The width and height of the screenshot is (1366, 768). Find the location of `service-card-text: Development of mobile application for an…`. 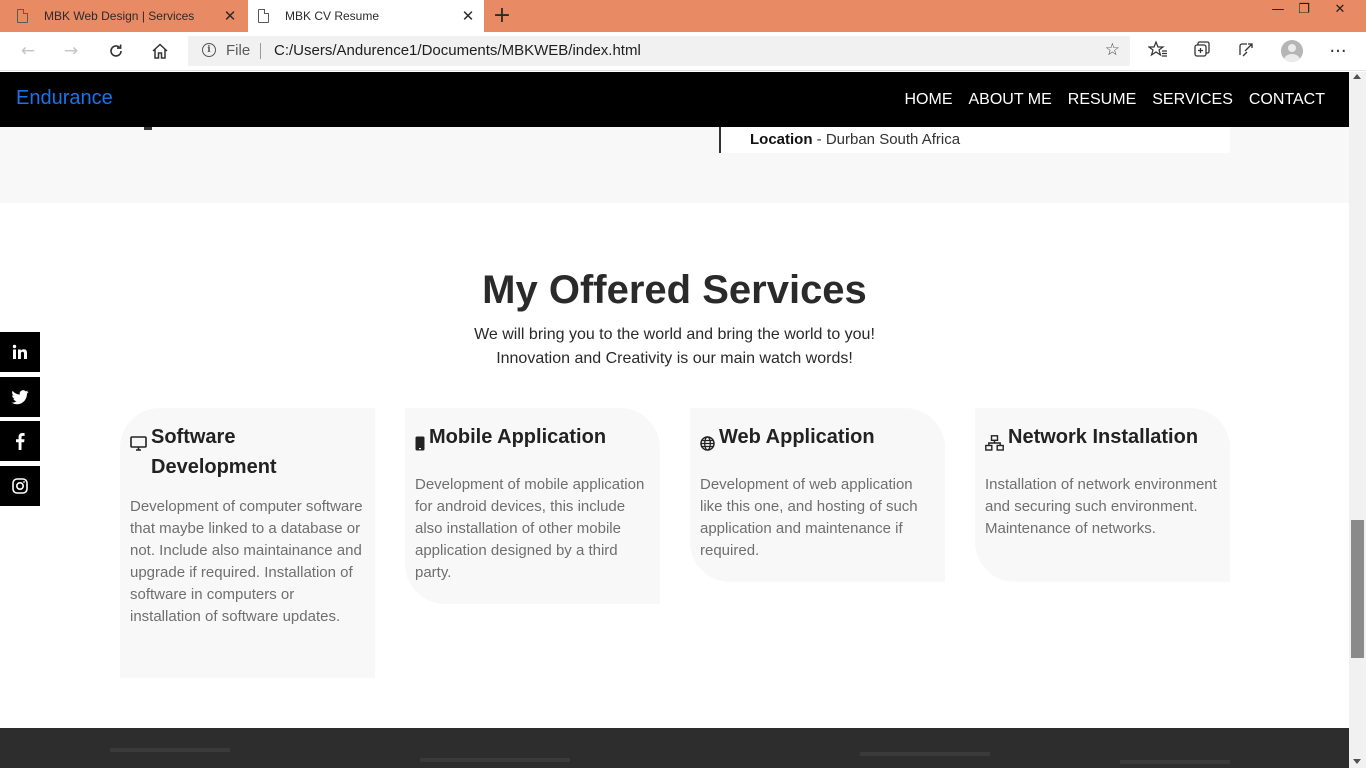

service-card-text: Development of mobile application for an… is located at coordinates (530, 528).